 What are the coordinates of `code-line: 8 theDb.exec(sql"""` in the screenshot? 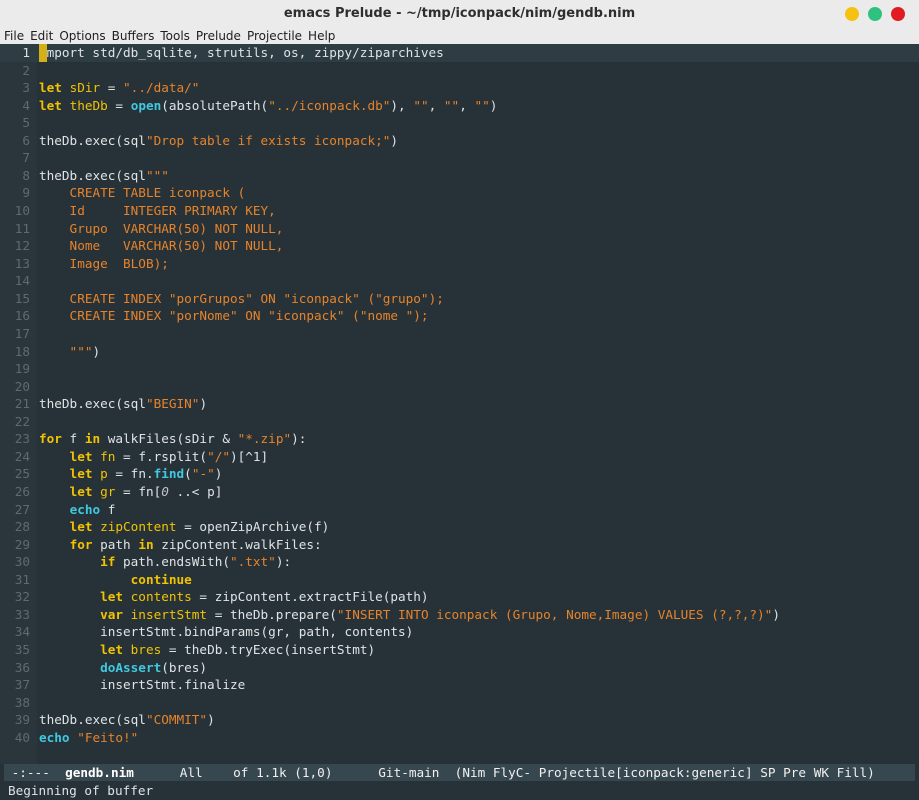 It's located at (459, 176).